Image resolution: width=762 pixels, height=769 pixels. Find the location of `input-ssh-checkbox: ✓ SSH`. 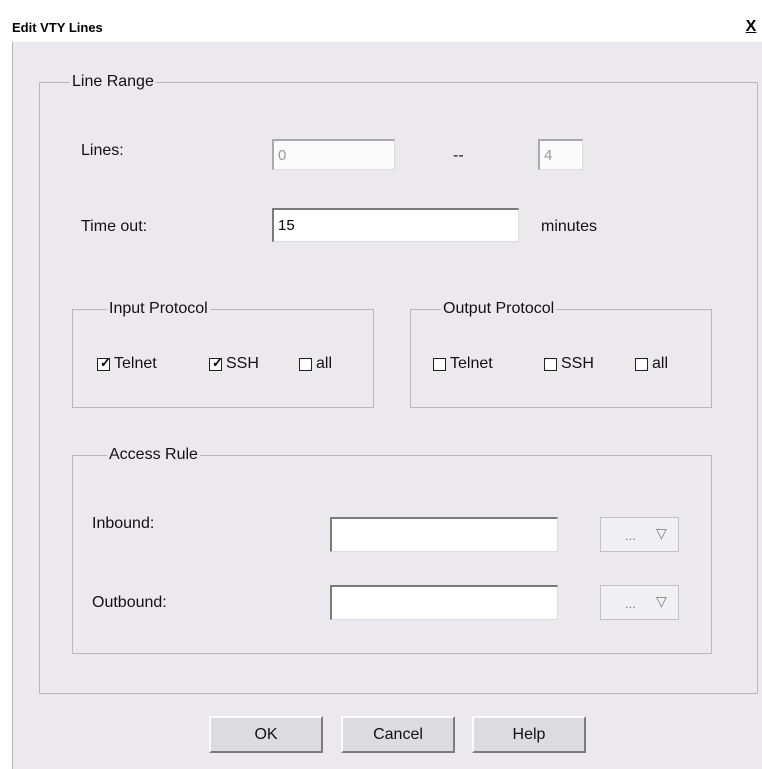

input-ssh-checkbox: ✓ SSH is located at coordinates (234, 364).